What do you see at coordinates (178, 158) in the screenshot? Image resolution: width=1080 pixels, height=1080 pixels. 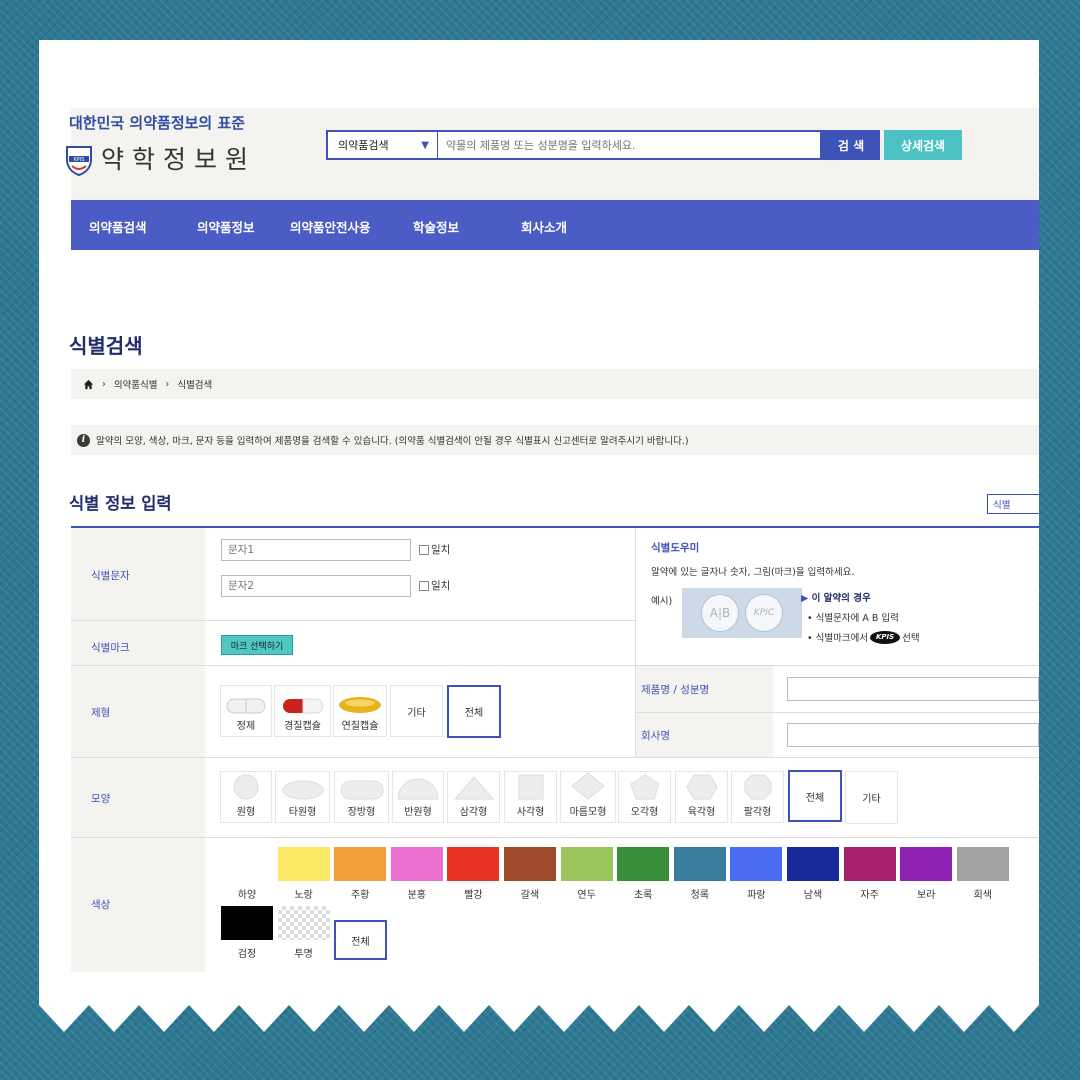 I see `site-logo-text: 약학정보원` at bounding box center [178, 158].